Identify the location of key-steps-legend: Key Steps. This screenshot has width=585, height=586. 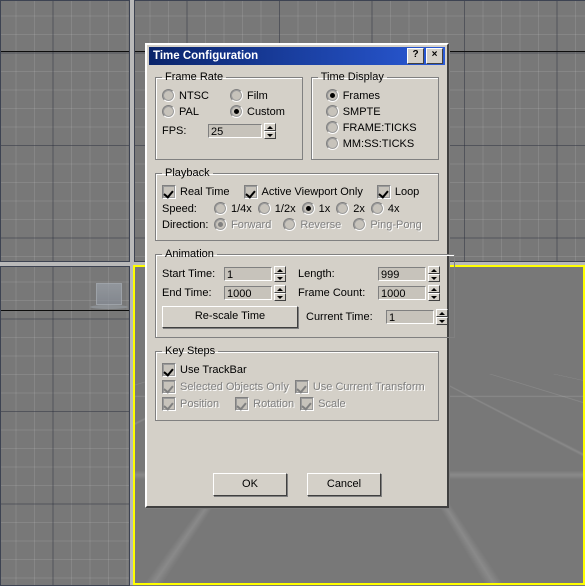
(190, 351).